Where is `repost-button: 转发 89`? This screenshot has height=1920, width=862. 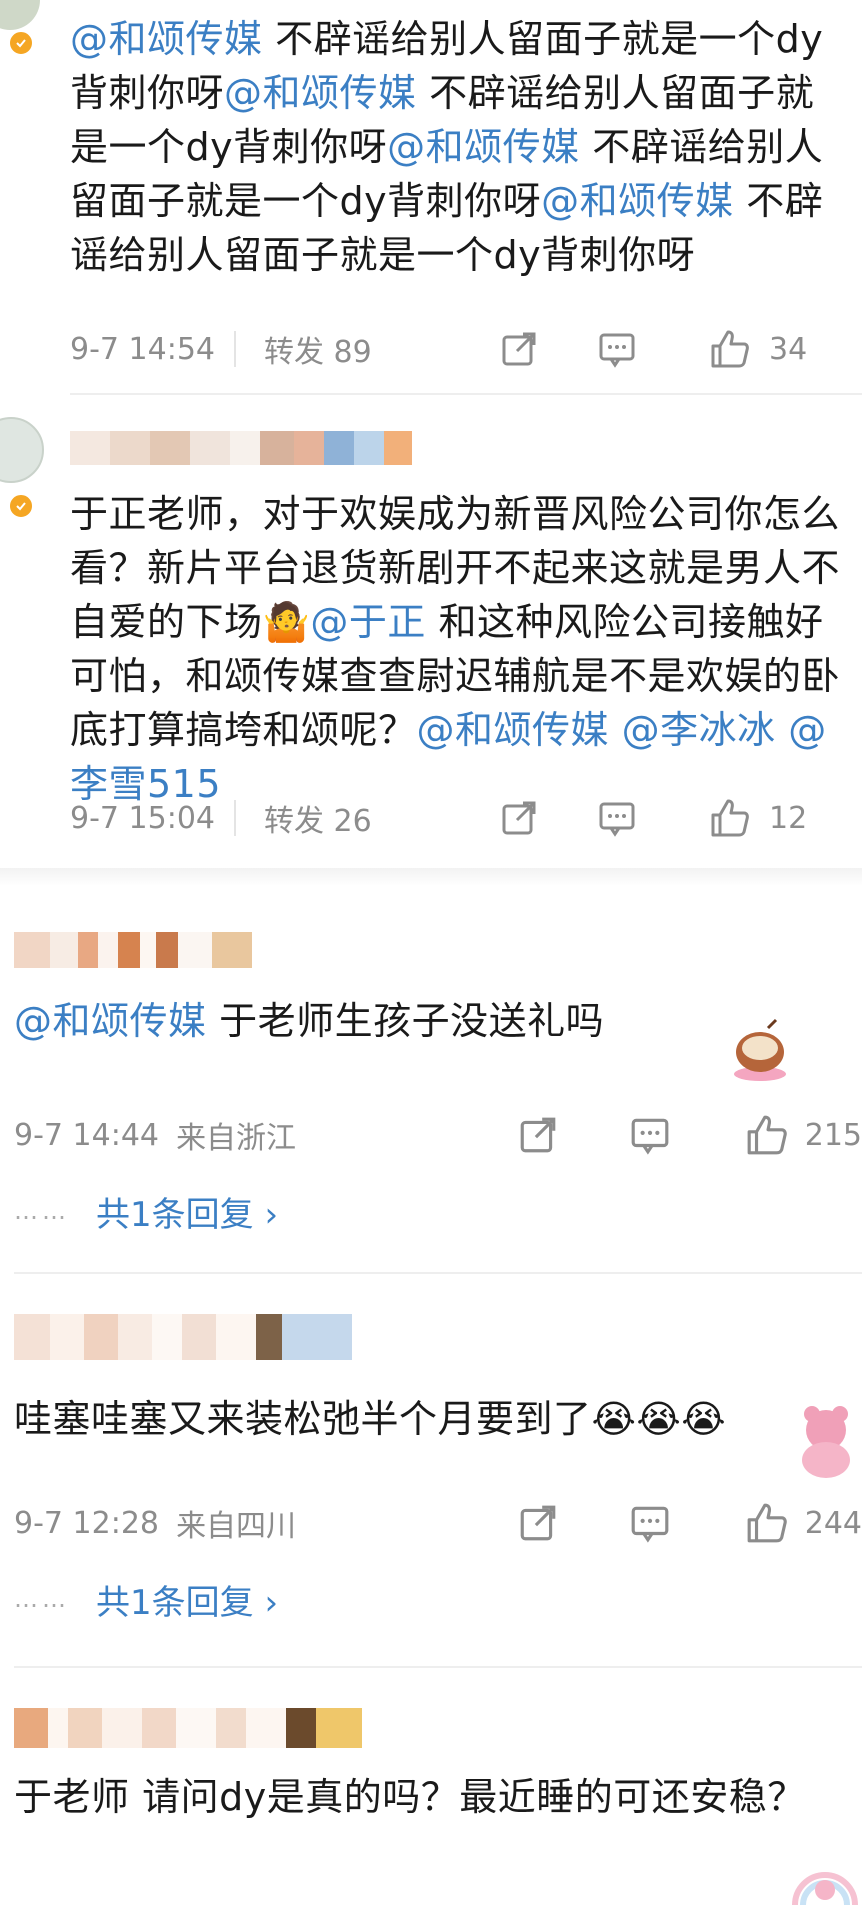 repost-button: 转发 89 is located at coordinates (344, 349).